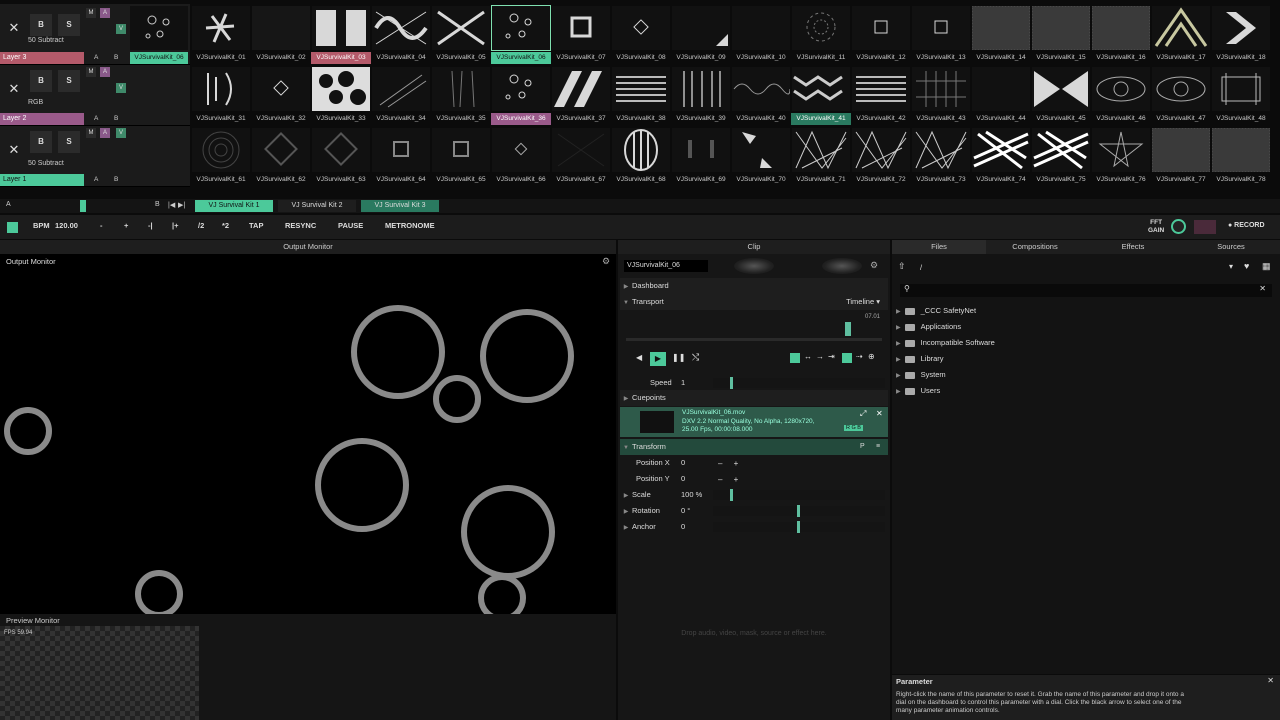 Image resolution: width=1280 pixels, height=720 pixels. I want to click on double-tempo-button: *2, so click(225, 225).